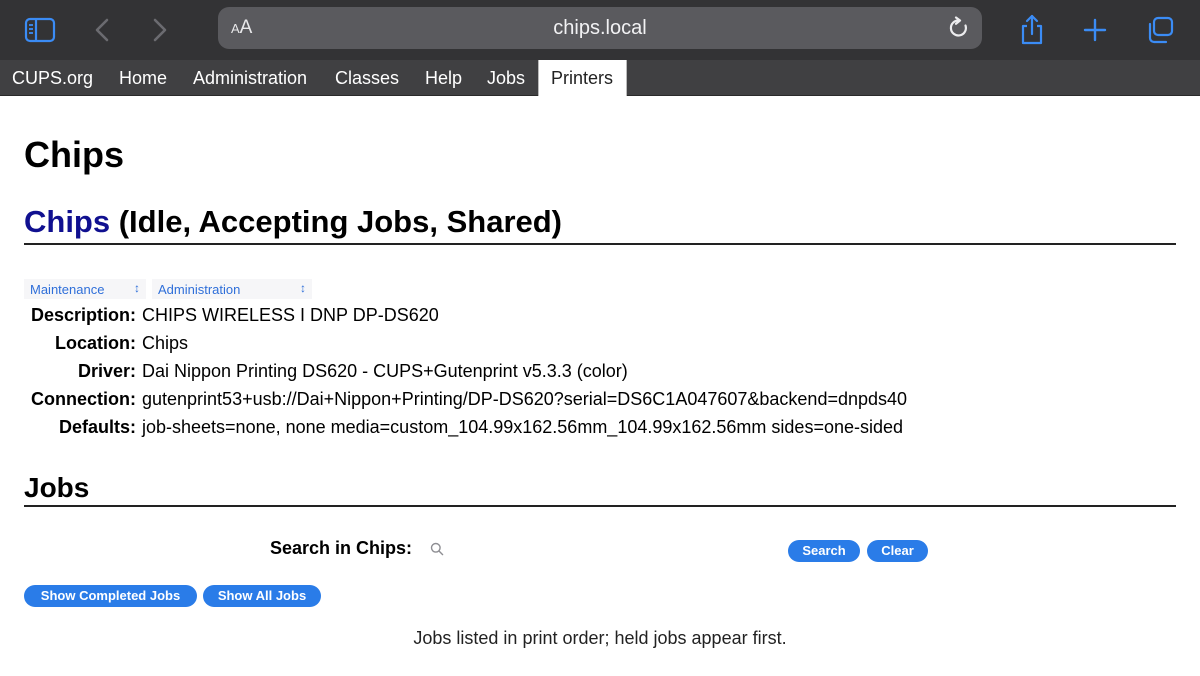 This screenshot has width=1200, height=676. What do you see at coordinates (57, 487) in the screenshot?
I see `jobs-heading: Jobs` at bounding box center [57, 487].